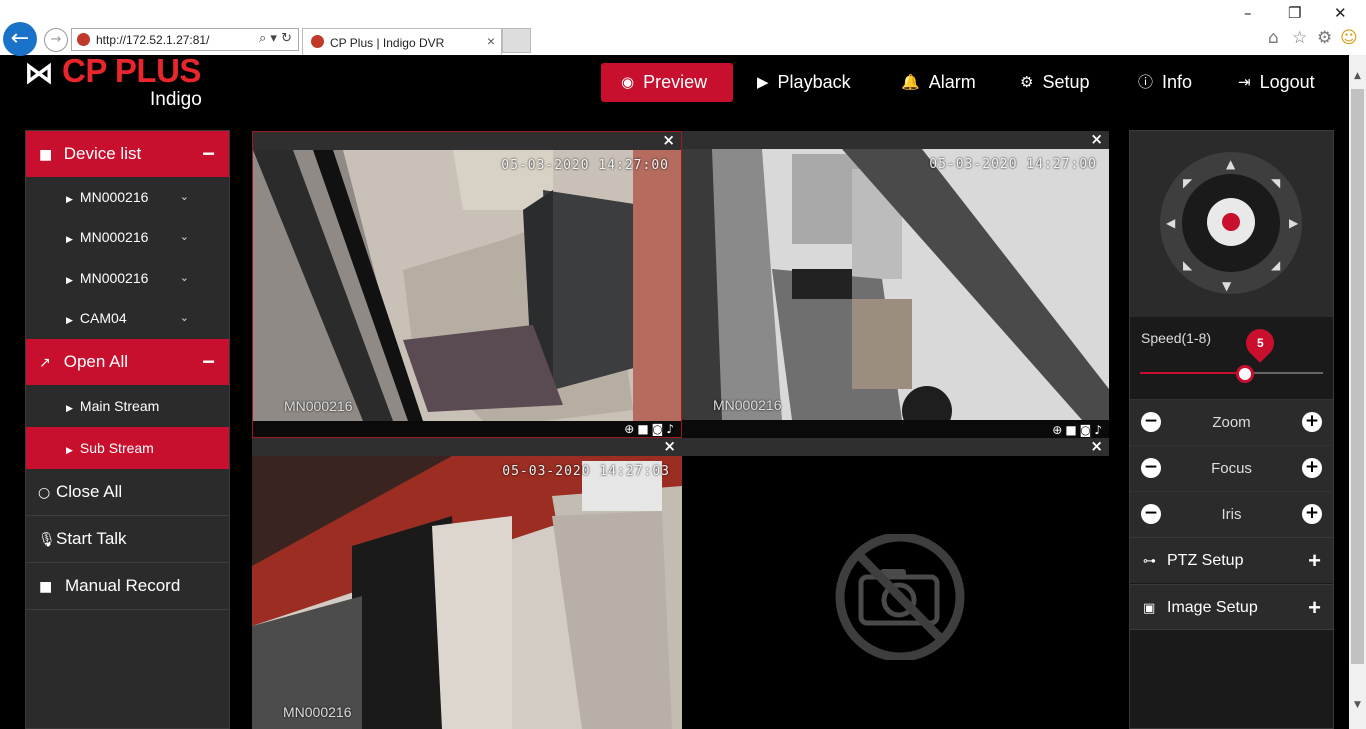 The width and height of the screenshot is (1366, 729). What do you see at coordinates (1248, 13) in the screenshot?
I see `minimize-button: –` at bounding box center [1248, 13].